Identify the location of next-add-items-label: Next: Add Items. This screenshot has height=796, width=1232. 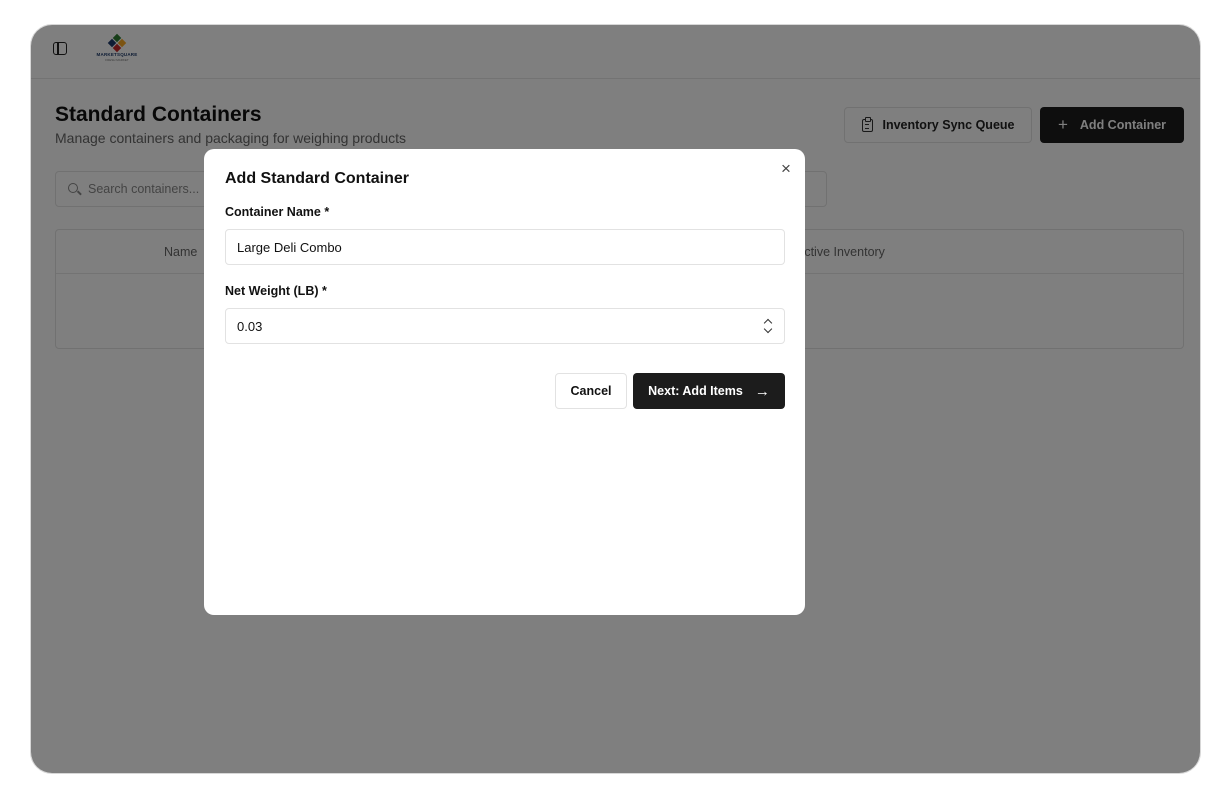
(695, 391).